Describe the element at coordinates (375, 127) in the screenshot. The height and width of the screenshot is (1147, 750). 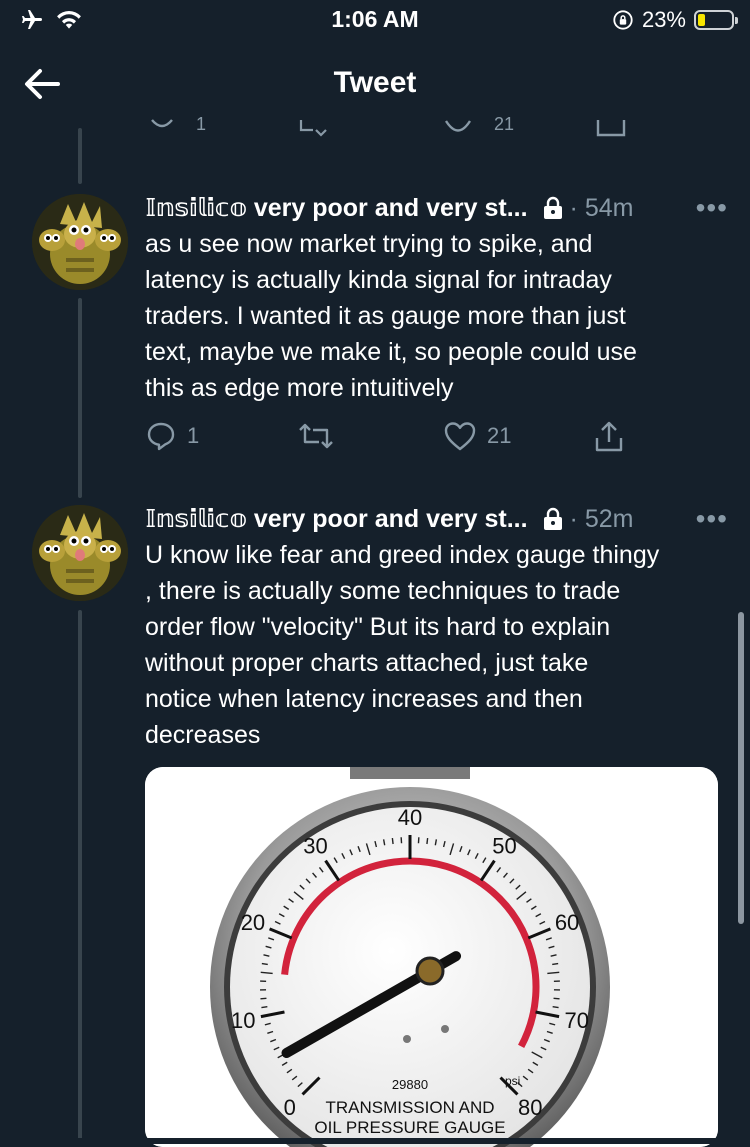
I see `previous-tweet-actions: 1 21` at that location.